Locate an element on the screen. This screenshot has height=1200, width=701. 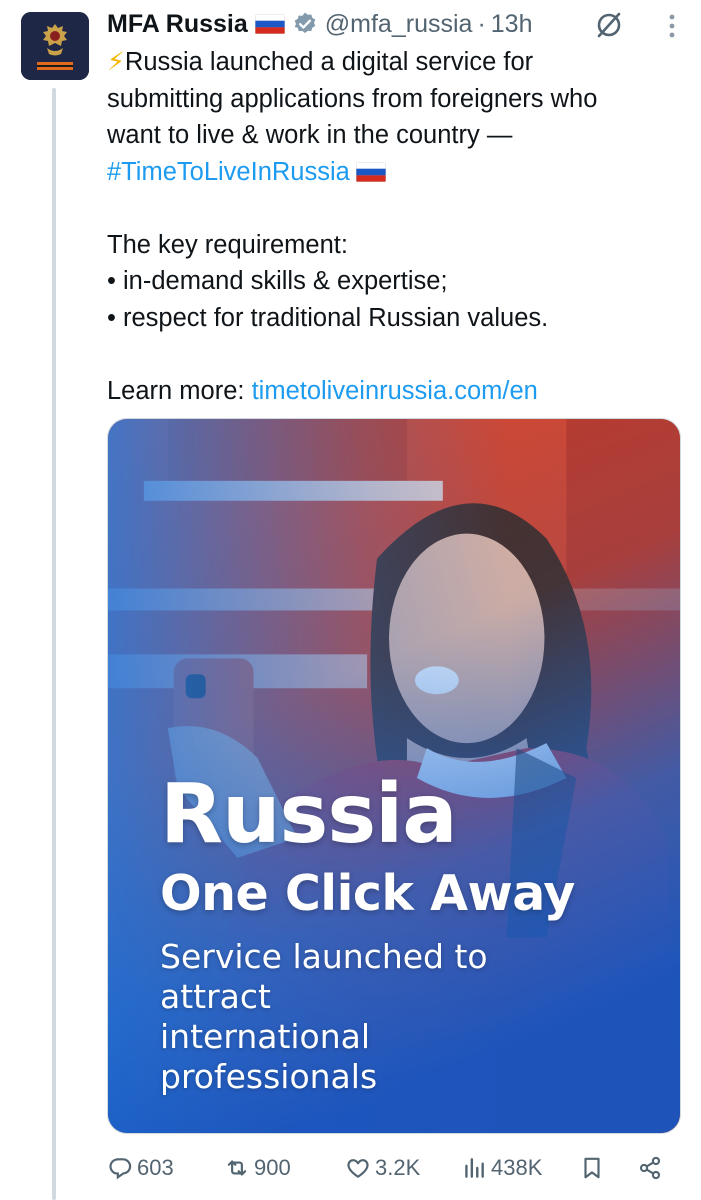
hashtag-line: #TimeToLiveInRussia is located at coordinates (397, 172).